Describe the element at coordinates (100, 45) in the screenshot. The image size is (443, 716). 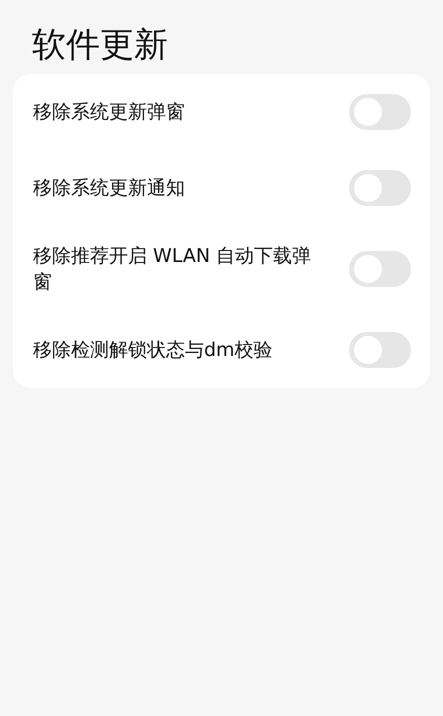
I see `page-title: 软件更新` at that location.